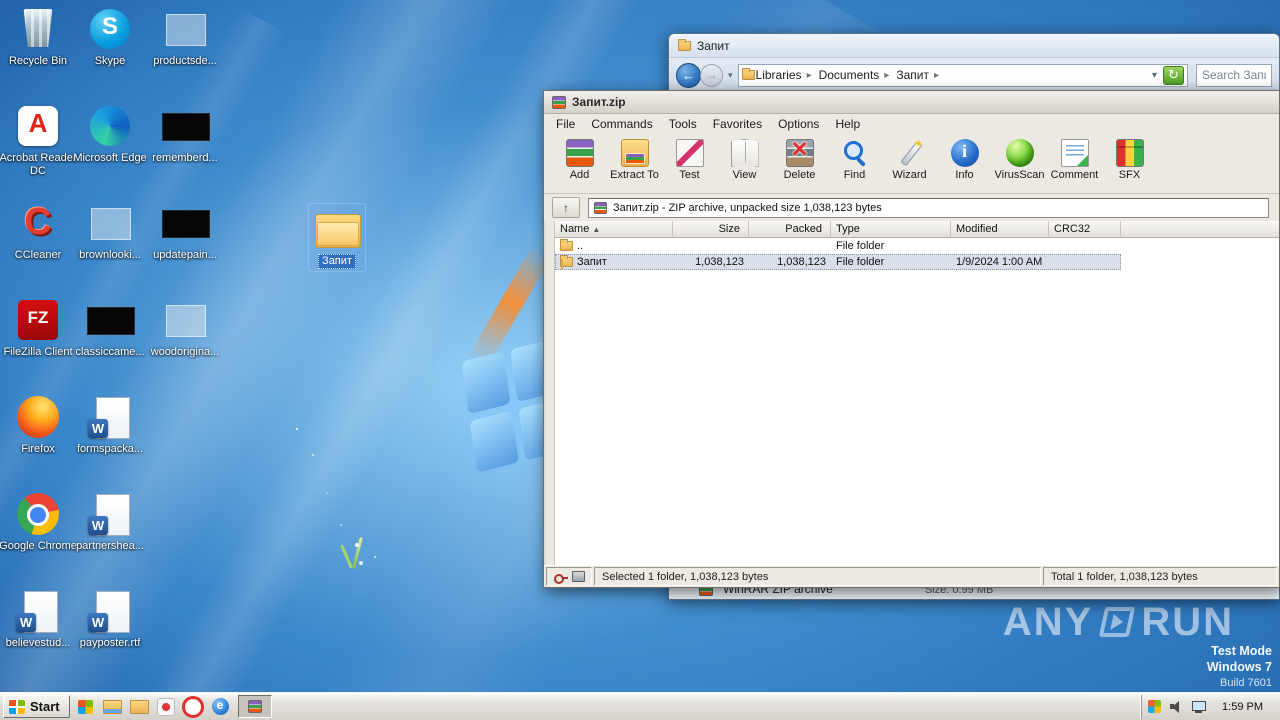 The width and height of the screenshot is (1280, 720). I want to click on action-center-icon, so click(1155, 706).